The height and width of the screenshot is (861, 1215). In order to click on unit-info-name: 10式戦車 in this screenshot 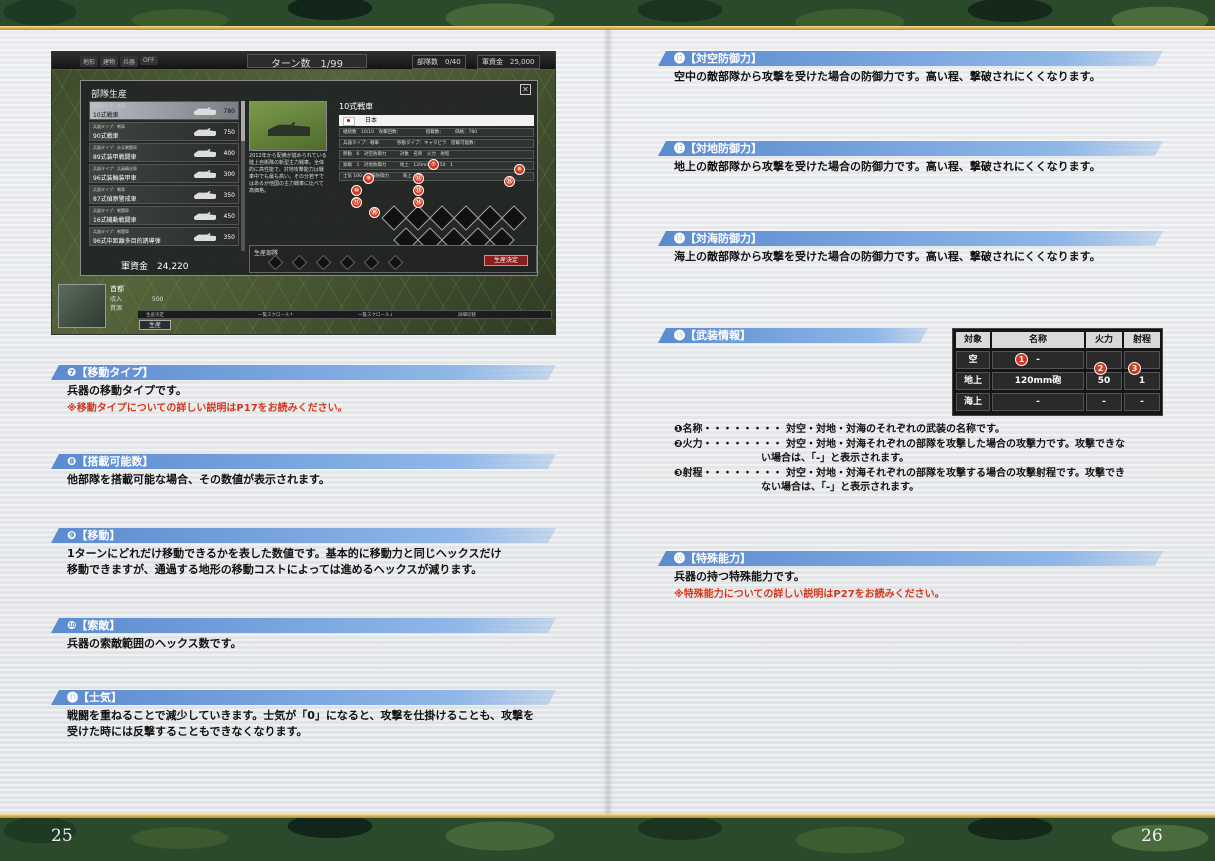, I will do `click(356, 106)`.